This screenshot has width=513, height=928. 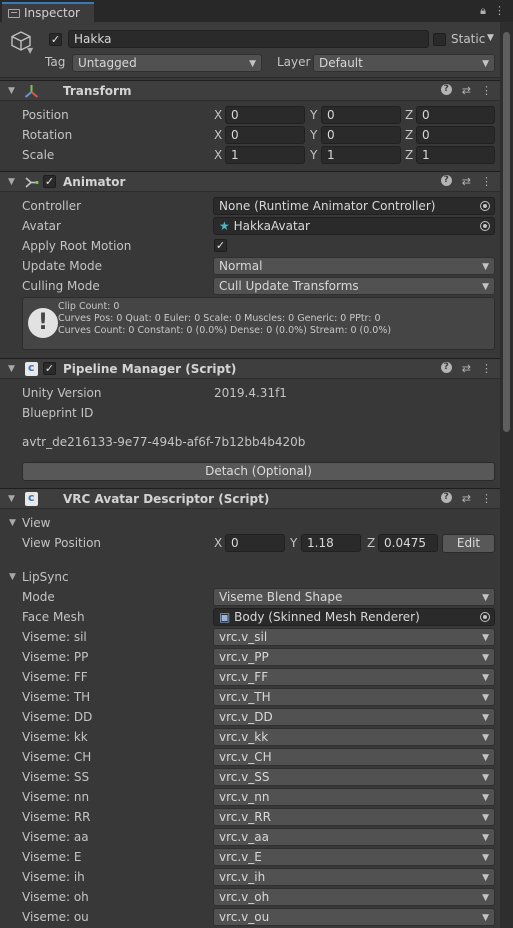 What do you see at coordinates (250, 498) in the screenshot?
I see `avatar-descriptor-header: ▼ VRC Avatar Descriptor (Script) ? ⇄ ⋮` at bounding box center [250, 498].